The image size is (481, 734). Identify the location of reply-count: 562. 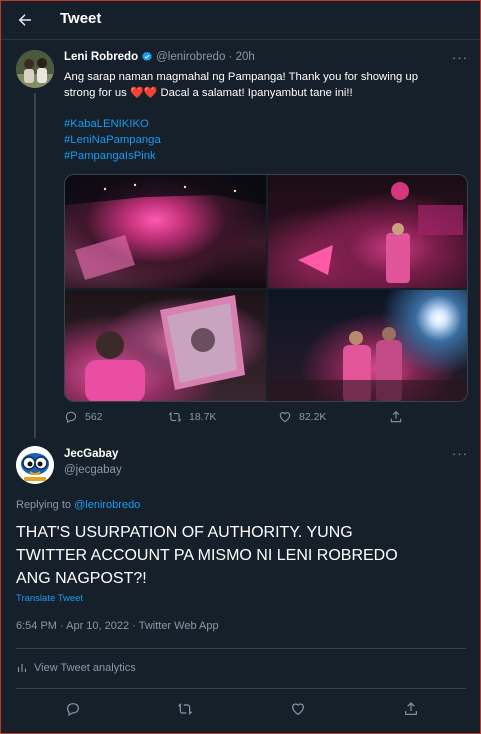
(94, 417).